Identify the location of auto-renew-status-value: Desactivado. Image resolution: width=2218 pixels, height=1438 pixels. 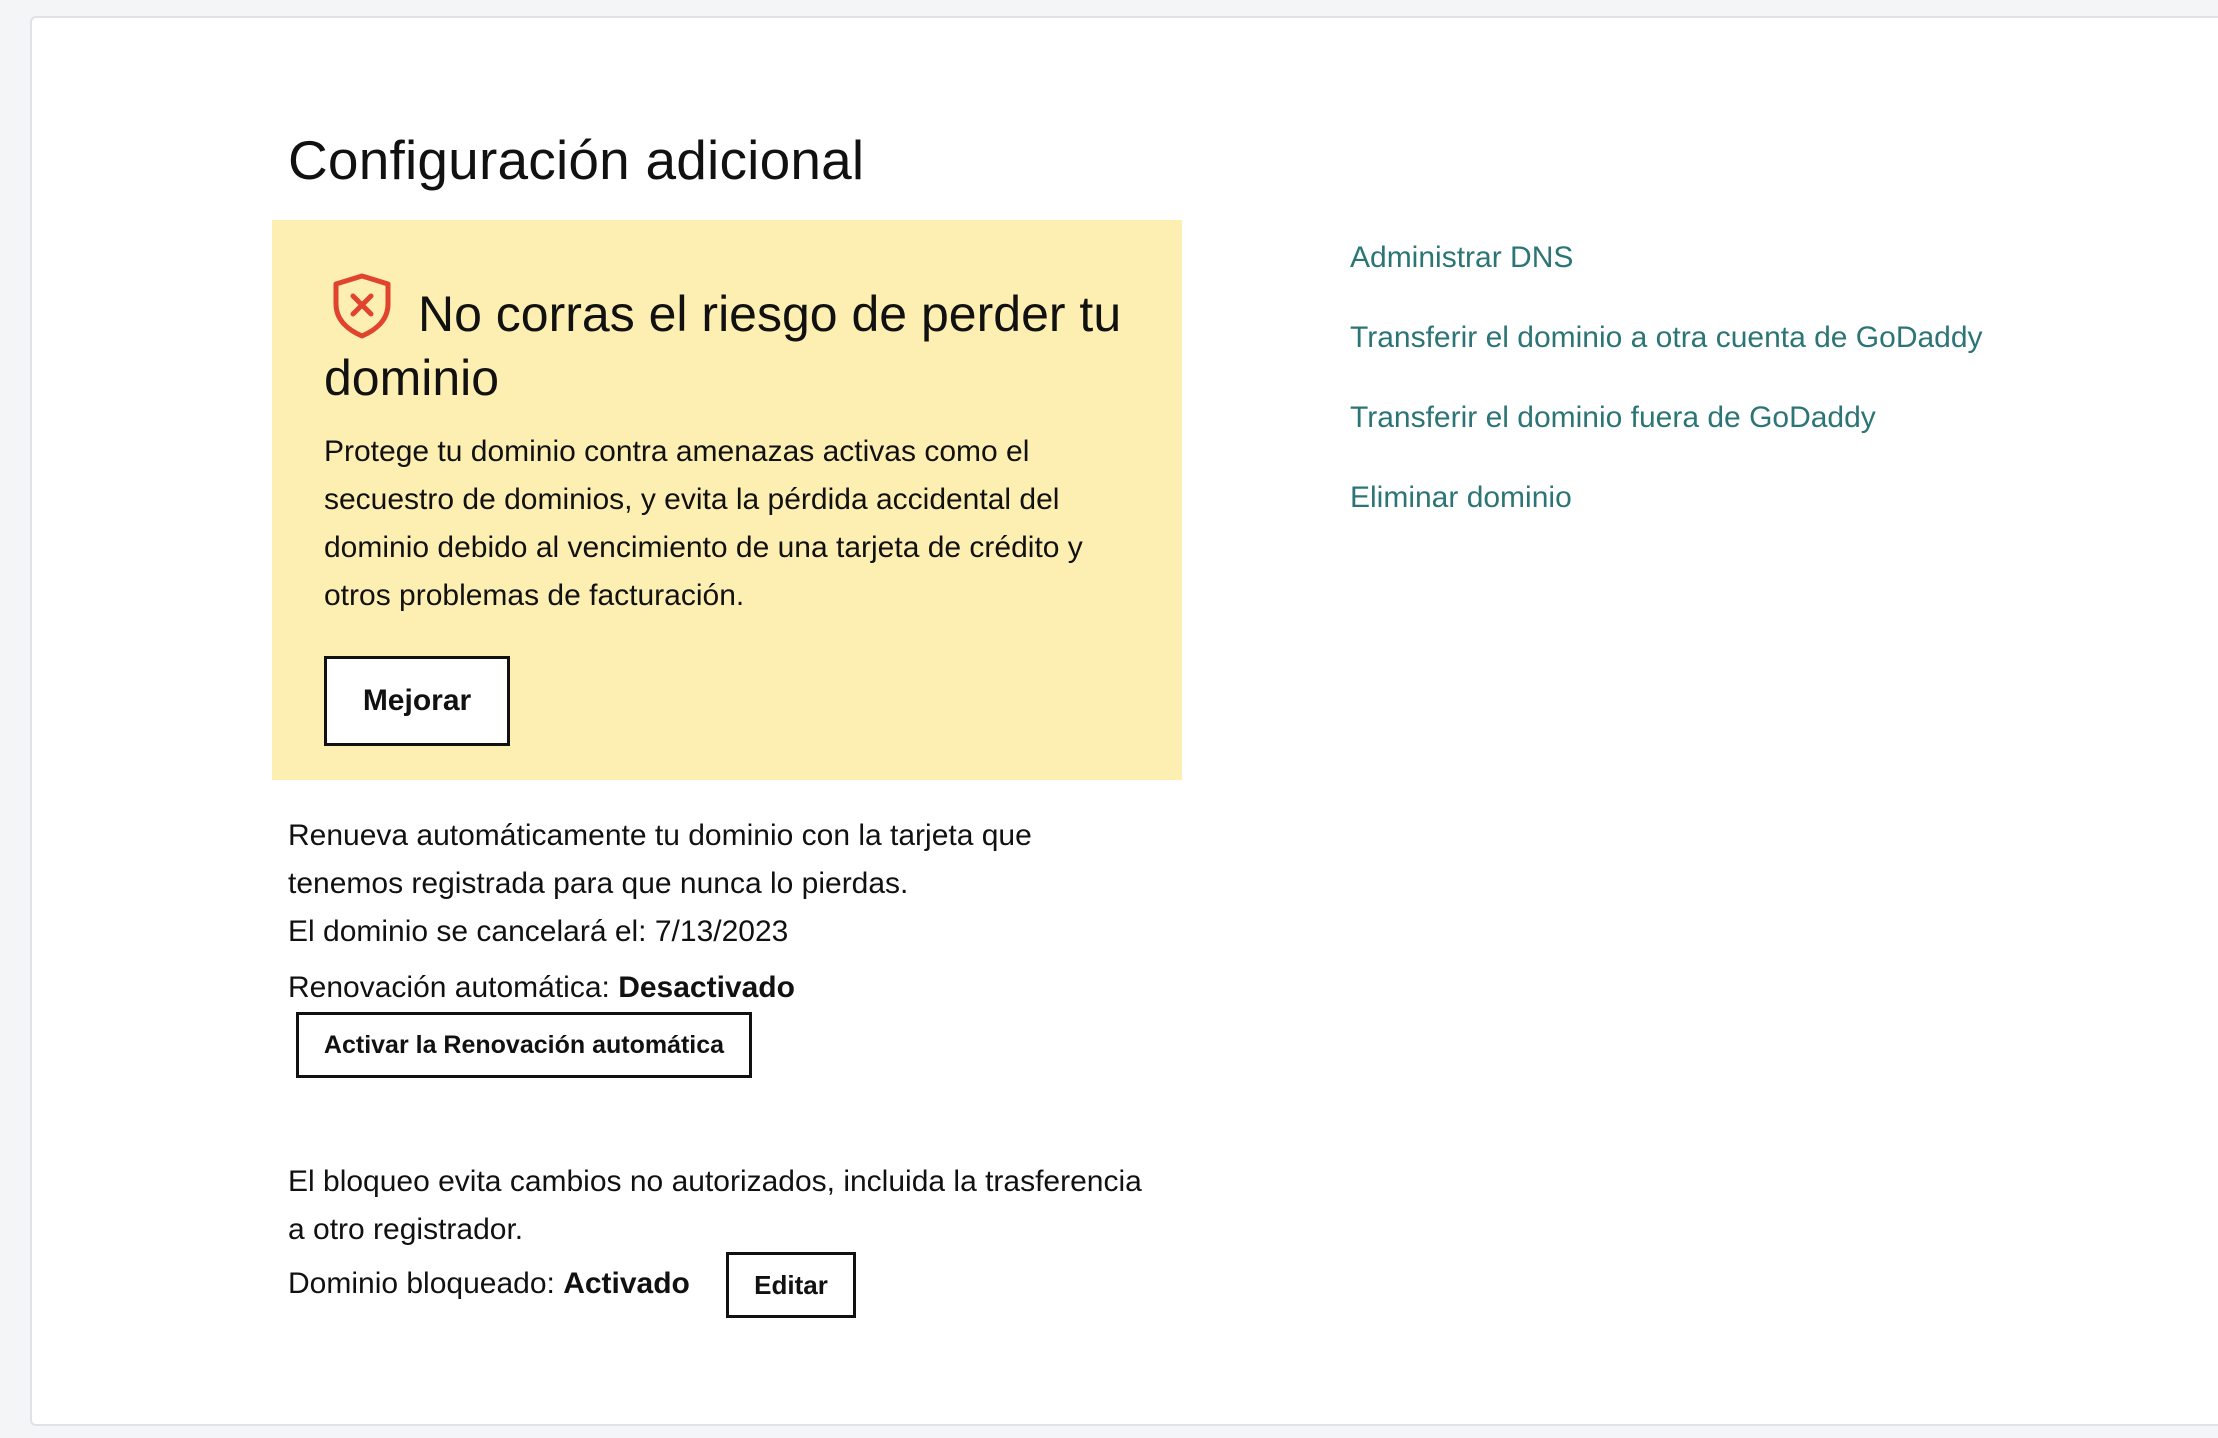
(706, 987).